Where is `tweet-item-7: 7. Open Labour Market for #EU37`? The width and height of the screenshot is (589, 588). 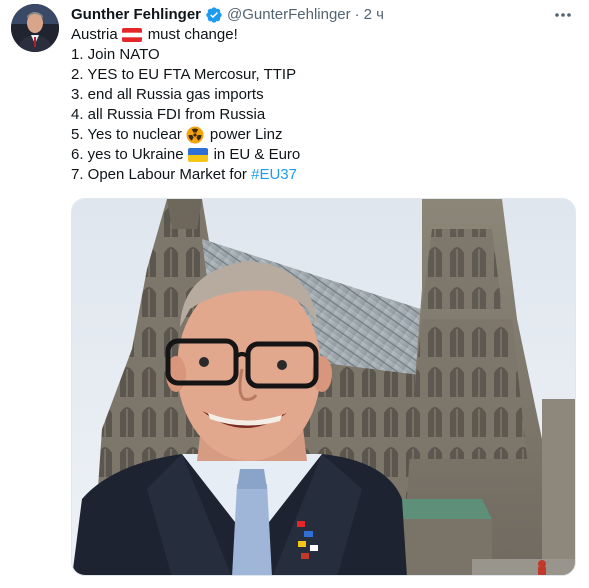 tweet-item-7: 7. Open Labour Market for #EU37 is located at coordinates (321, 175).